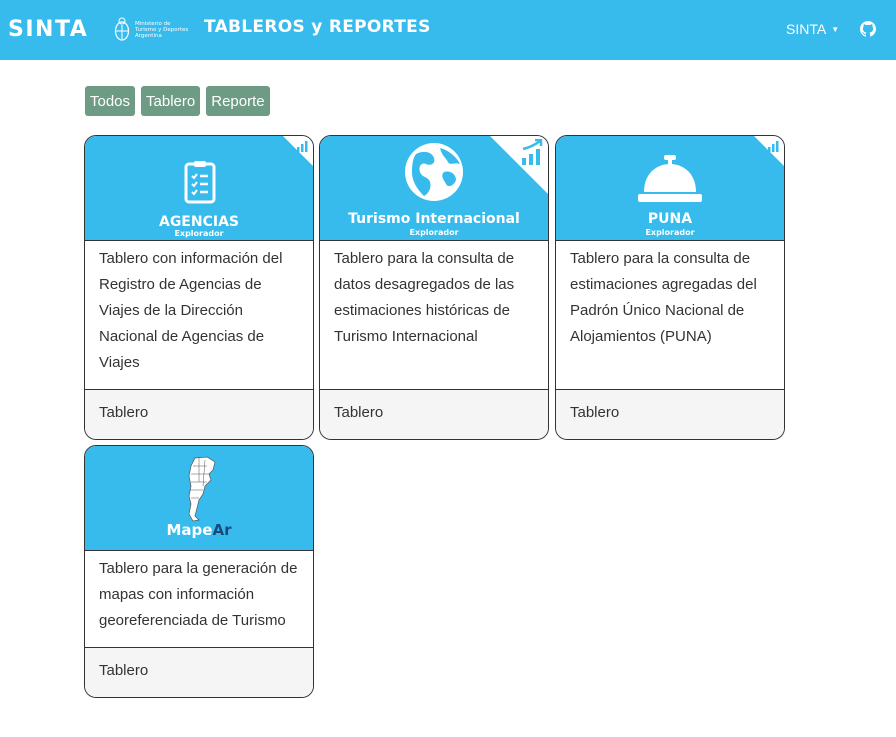 The height and width of the screenshot is (737, 896). What do you see at coordinates (48, 29) in the screenshot?
I see `brand-logo: SINTA` at bounding box center [48, 29].